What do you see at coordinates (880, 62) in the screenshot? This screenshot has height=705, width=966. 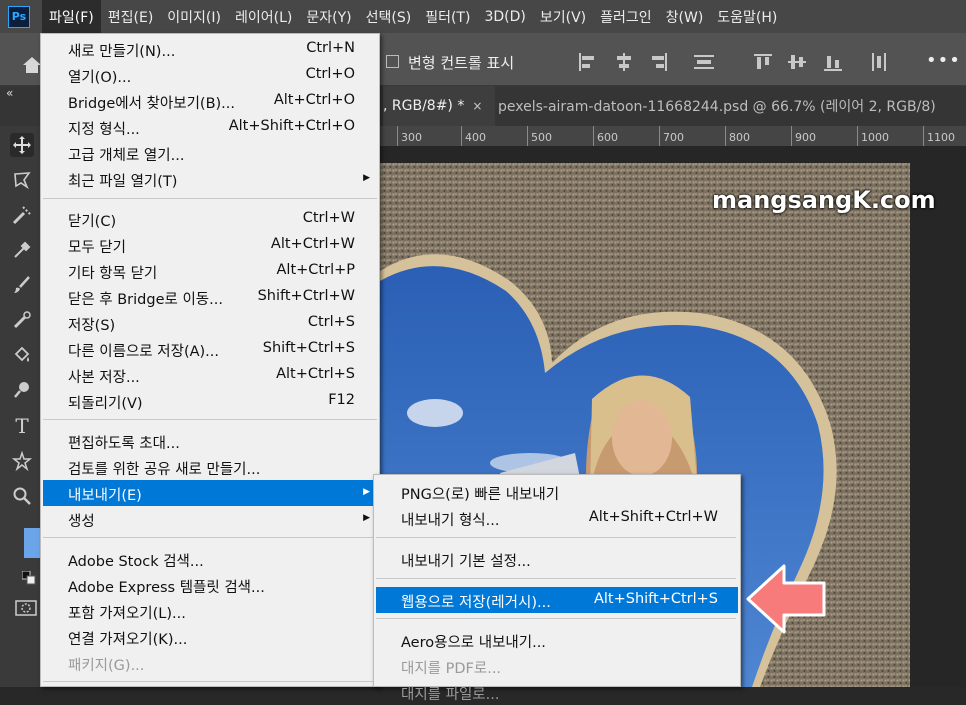 I see `distribute-vertical-icon` at bounding box center [880, 62].